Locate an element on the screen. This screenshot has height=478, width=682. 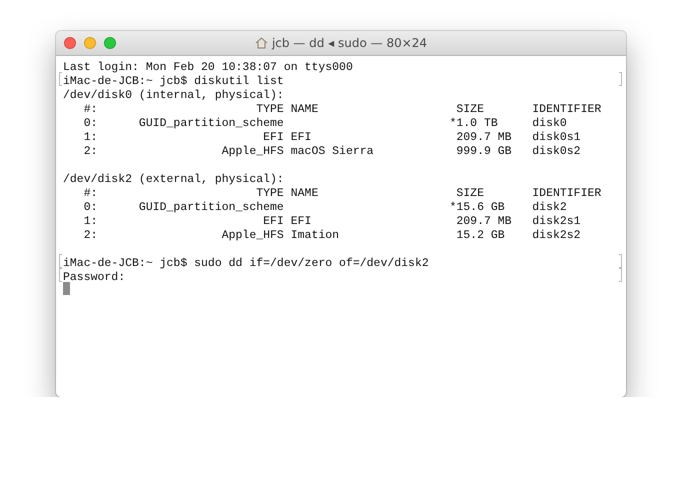
home-icon is located at coordinates (261, 43).